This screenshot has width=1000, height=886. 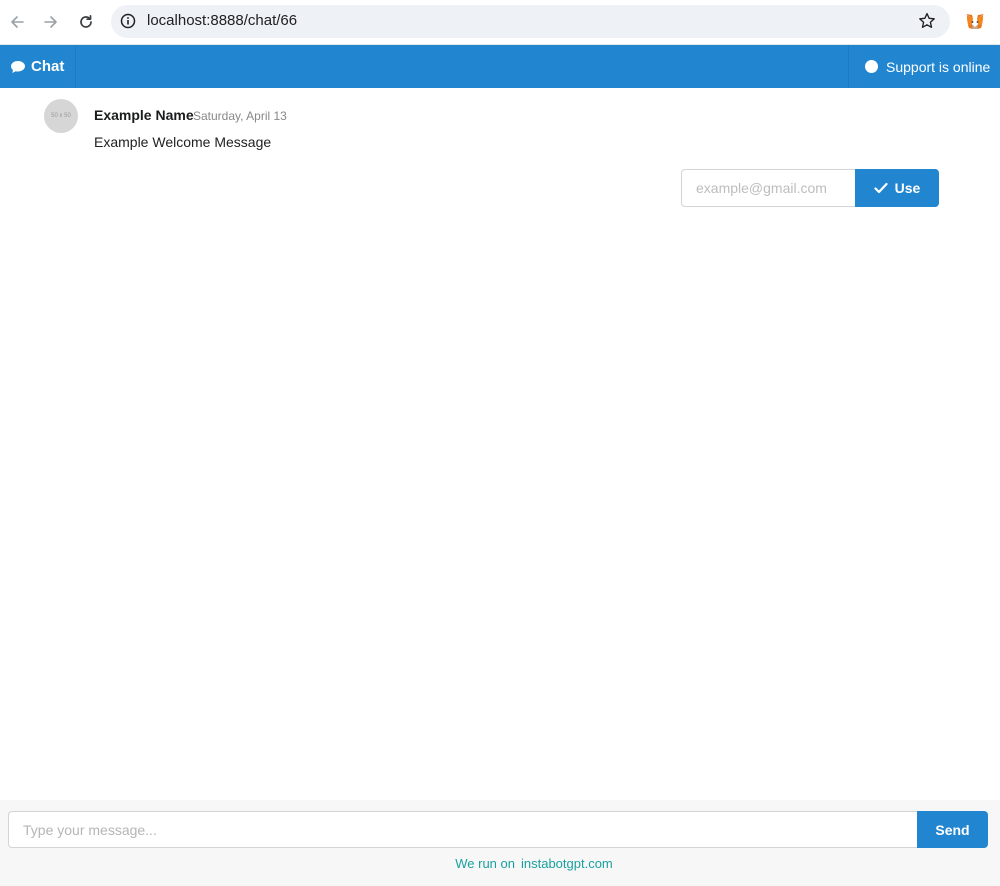 I want to click on checkmark-icon, so click(x=881, y=188).